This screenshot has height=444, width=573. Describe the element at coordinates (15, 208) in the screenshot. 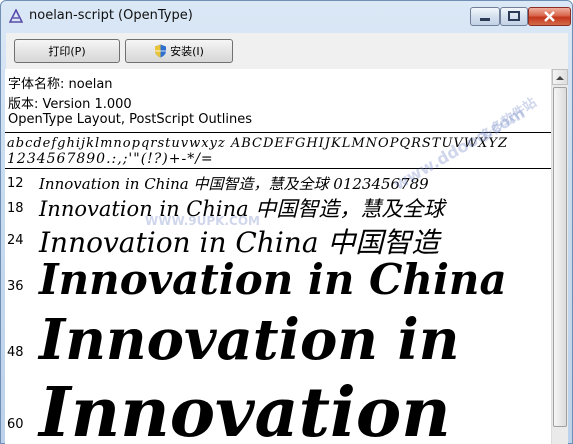

I see `sample-size: 18` at that location.